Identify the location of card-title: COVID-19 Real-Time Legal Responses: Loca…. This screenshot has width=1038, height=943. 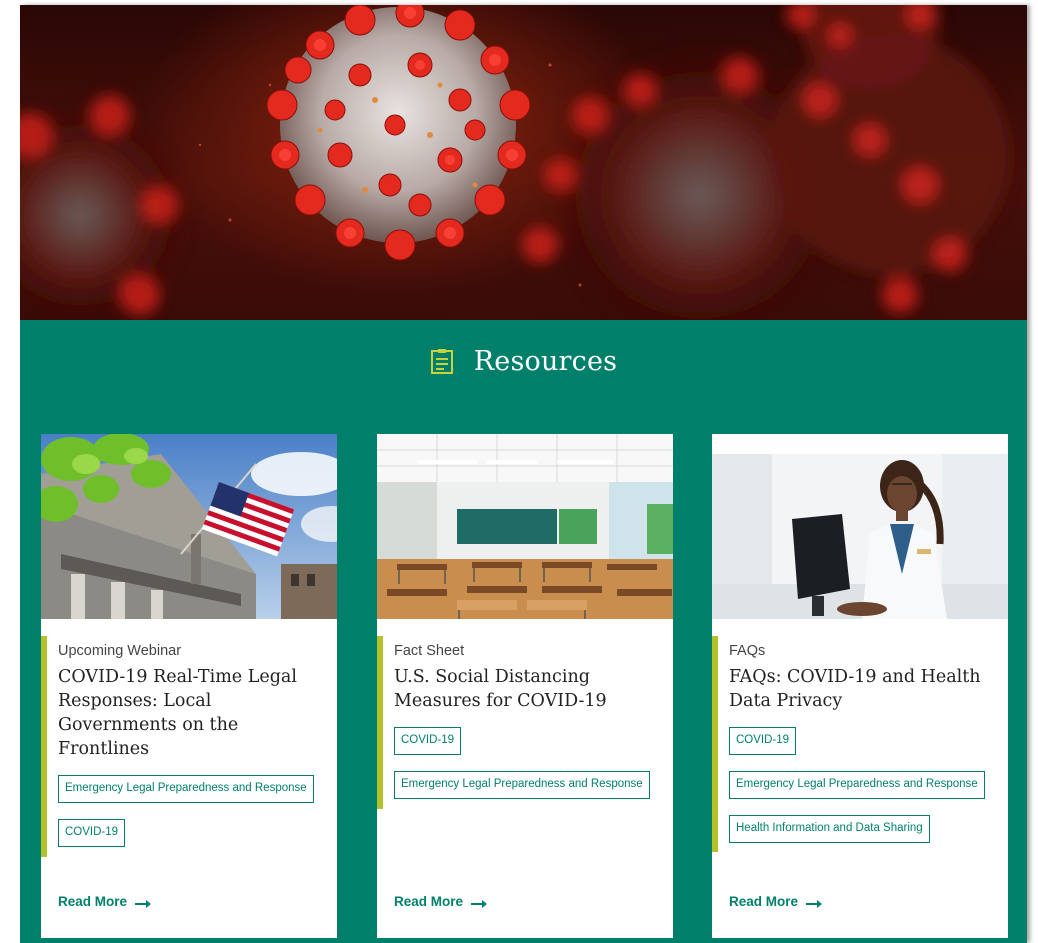
(190, 713).